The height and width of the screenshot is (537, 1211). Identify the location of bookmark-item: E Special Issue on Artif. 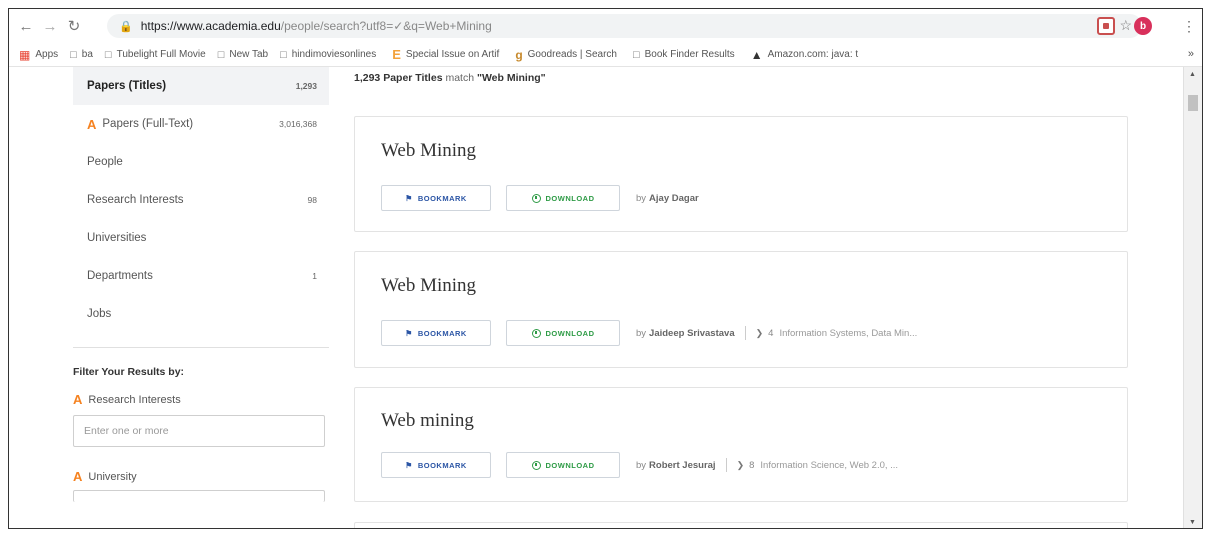
(445, 54).